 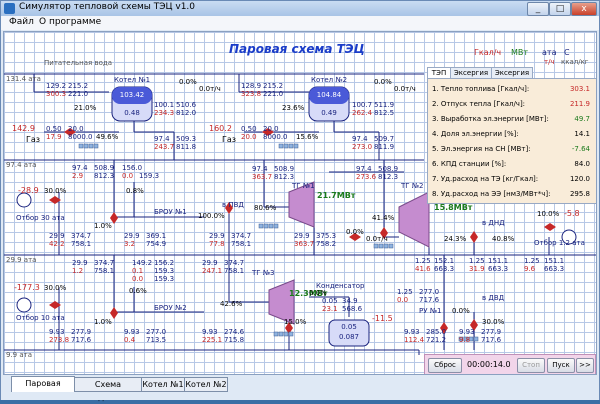 I want to click on b1-pct: 21.0%, so click(x=85, y=108).